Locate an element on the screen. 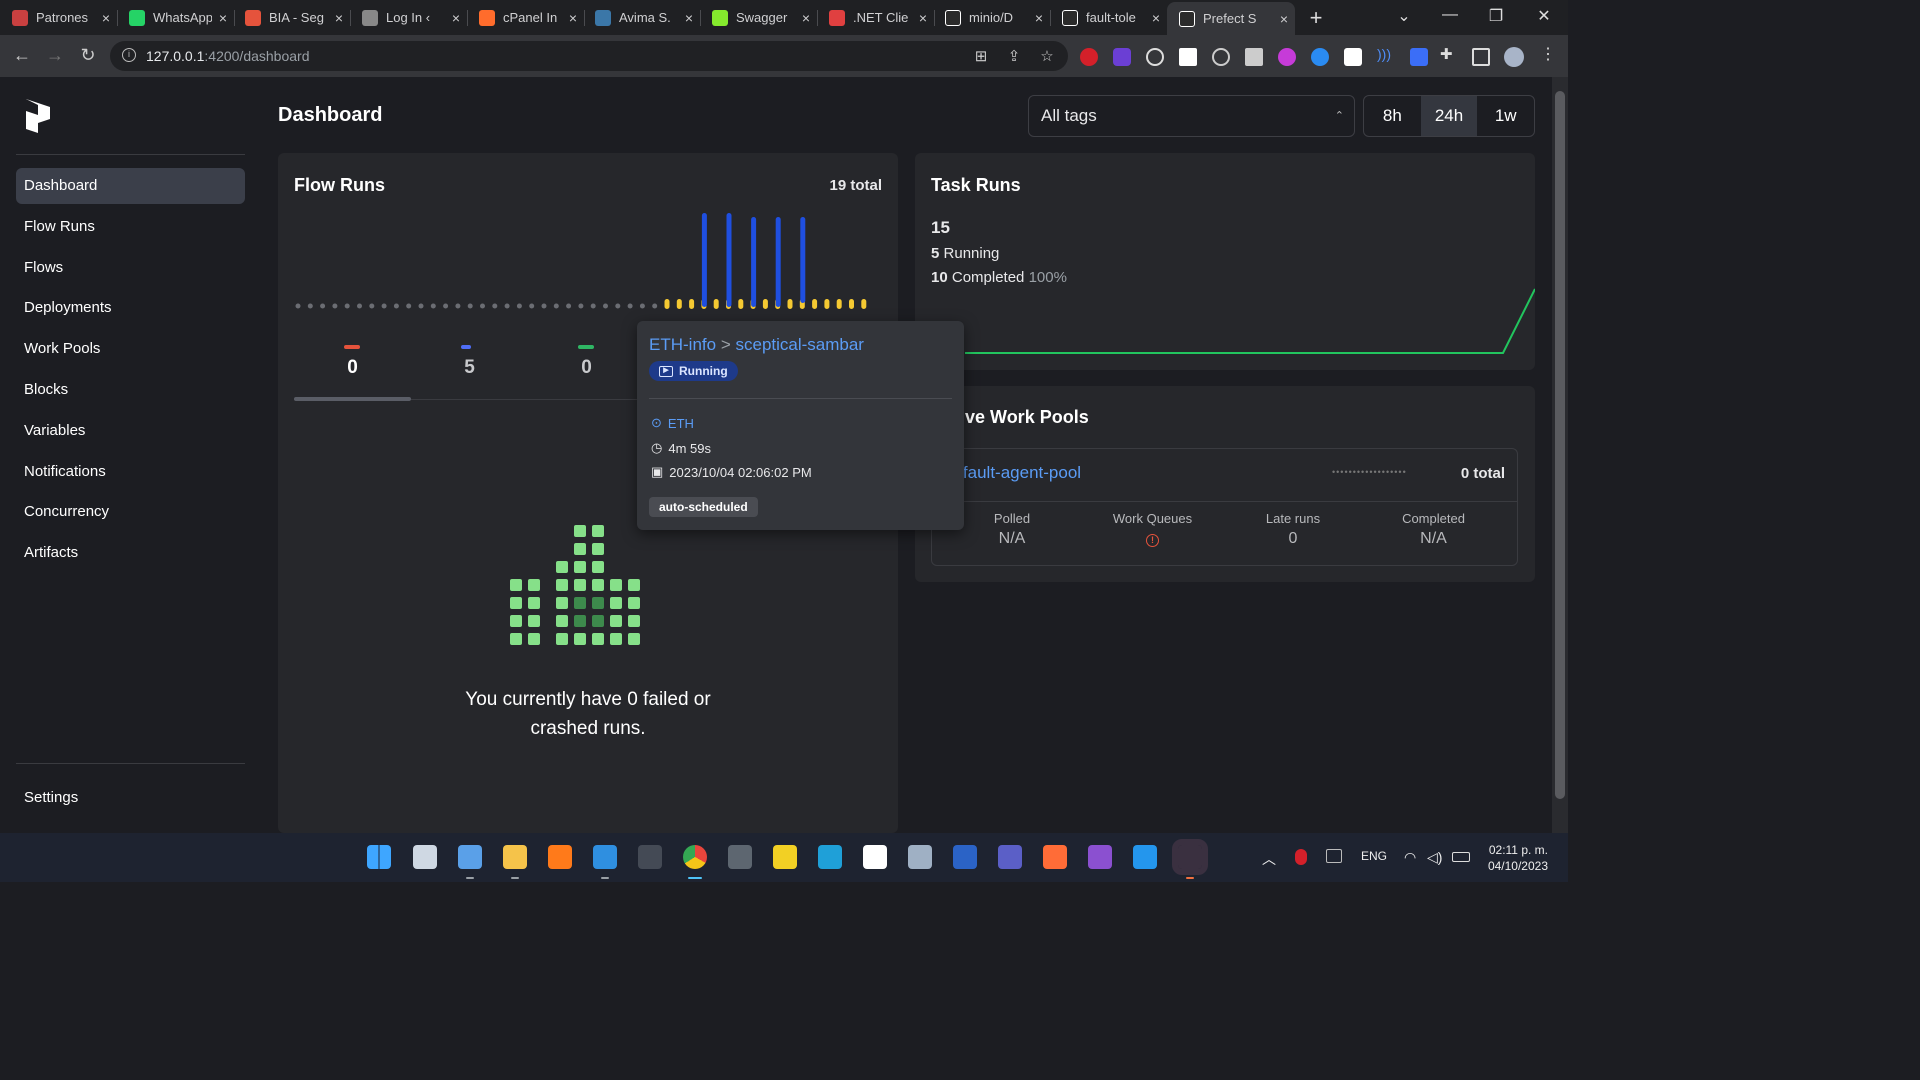 The image size is (1920, 1080). extension-blue-icon is located at coordinates (1320, 57).